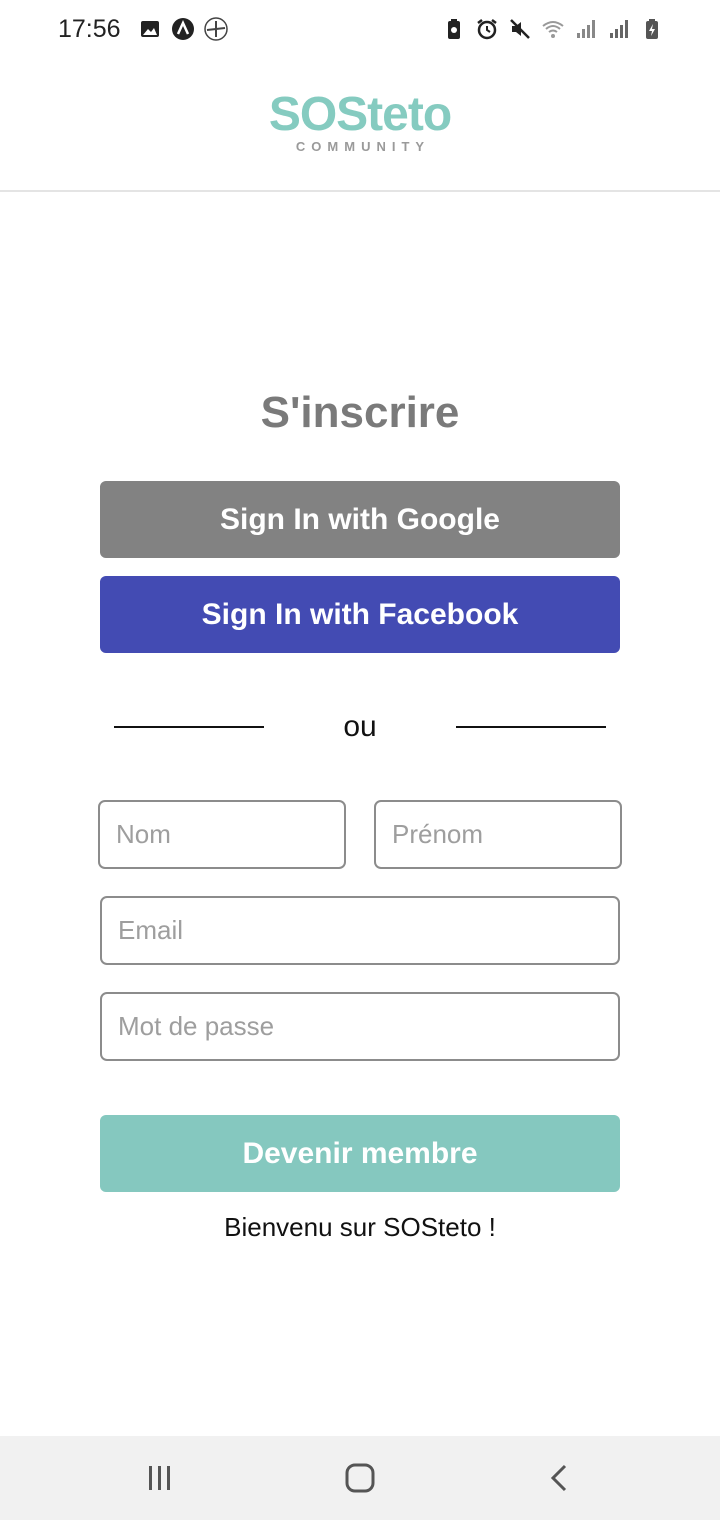 The height and width of the screenshot is (1520, 720). Describe the element at coordinates (360, 29) in the screenshot. I see `status-bar: 17:56` at that location.